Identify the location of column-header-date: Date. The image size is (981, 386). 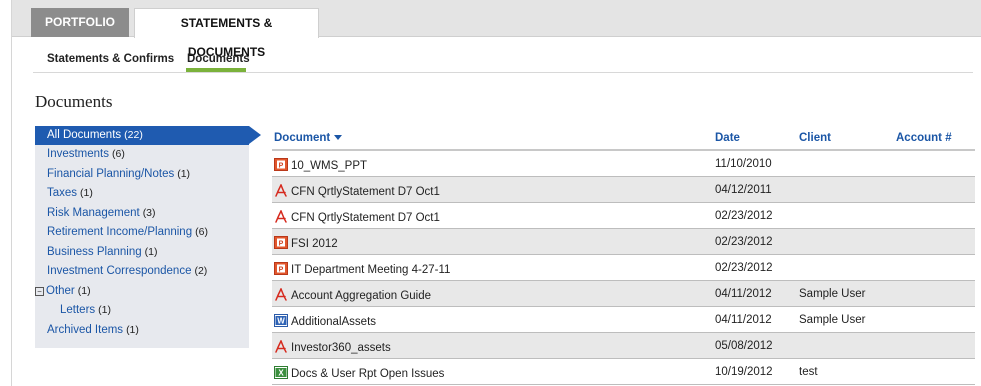
(727, 138).